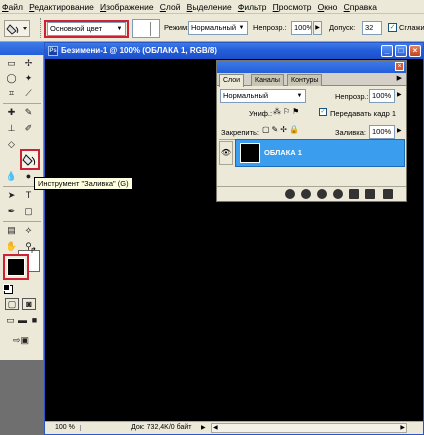 This screenshot has height=435, width=424. I want to click on foreground-color-swatch, so click(16, 267).